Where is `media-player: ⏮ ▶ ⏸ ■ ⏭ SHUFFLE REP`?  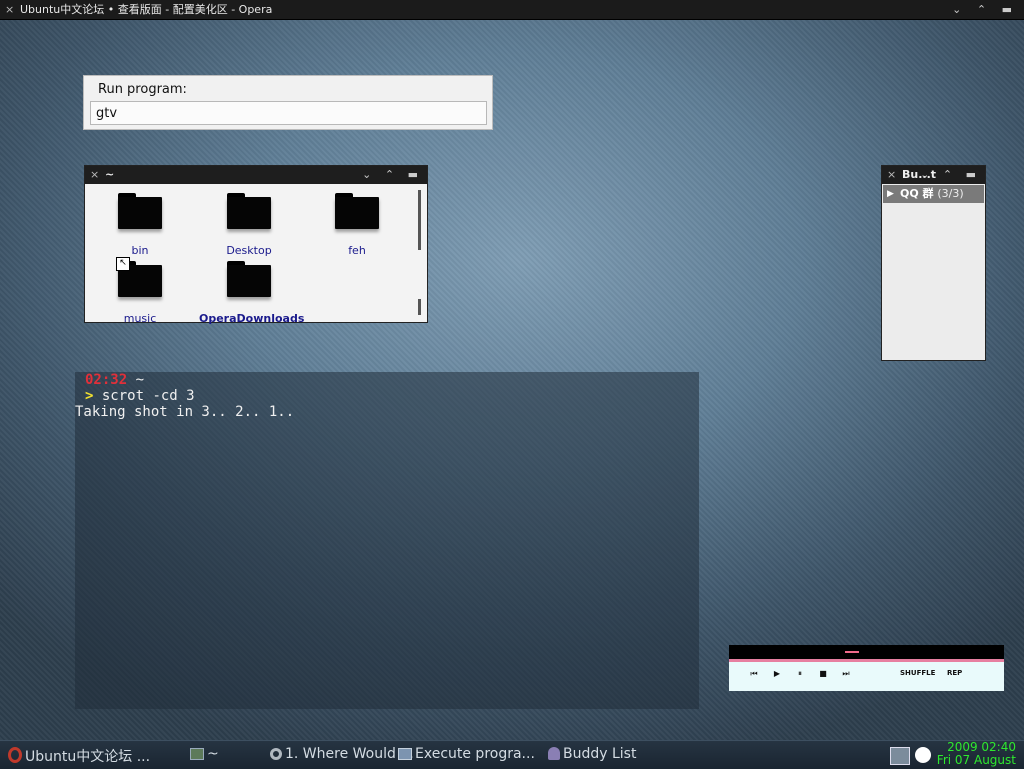
media-player: ⏮ ▶ ⏸ ■ ⏭ SHUFFLE REP is located at coordinates (866, 668).